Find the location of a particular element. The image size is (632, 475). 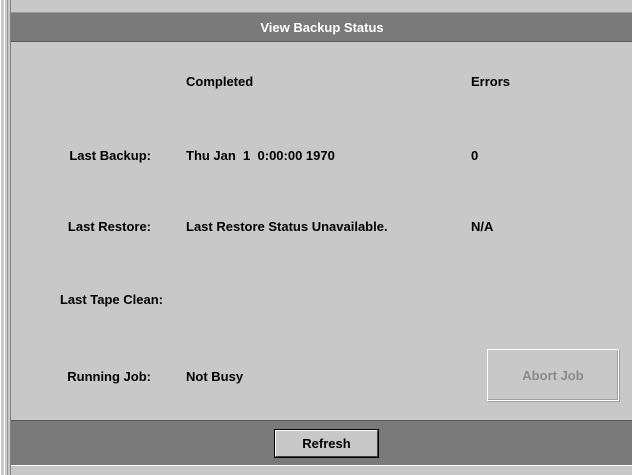

last-backup-completed: Thu Jan 1 0:00:00 1970 is located at coordinates (260, 155).